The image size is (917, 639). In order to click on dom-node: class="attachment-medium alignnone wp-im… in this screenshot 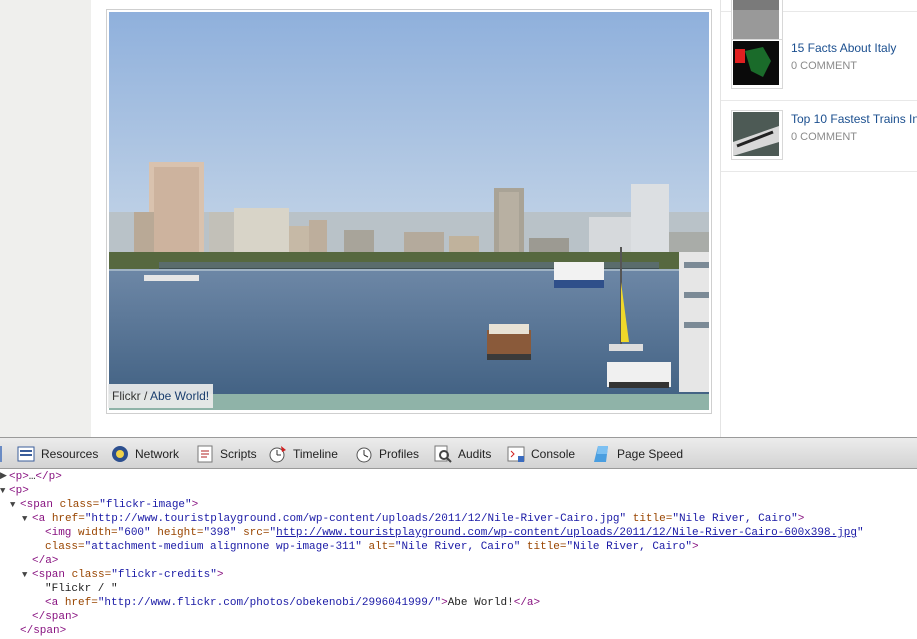, I will do `click(372, 547)`.